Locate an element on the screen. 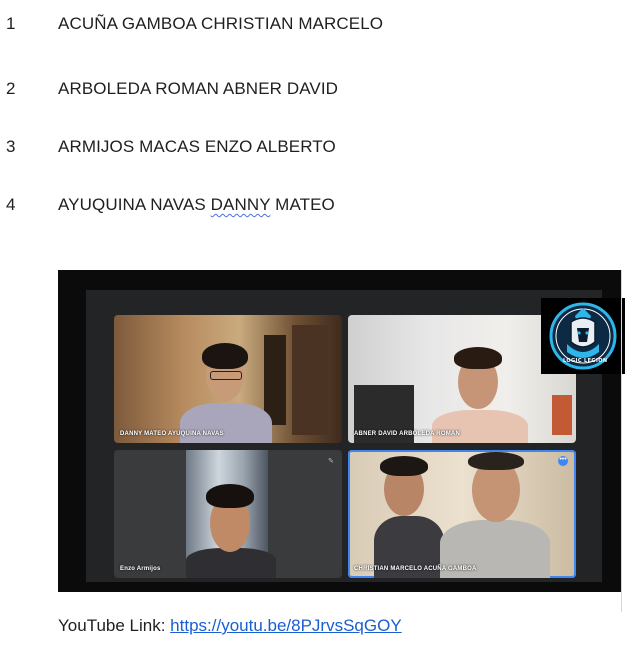 Image resolution: width=626 pixels, height=648 pixels. team-logo: LOGIC LEGION is located at coordinates (583, 336).